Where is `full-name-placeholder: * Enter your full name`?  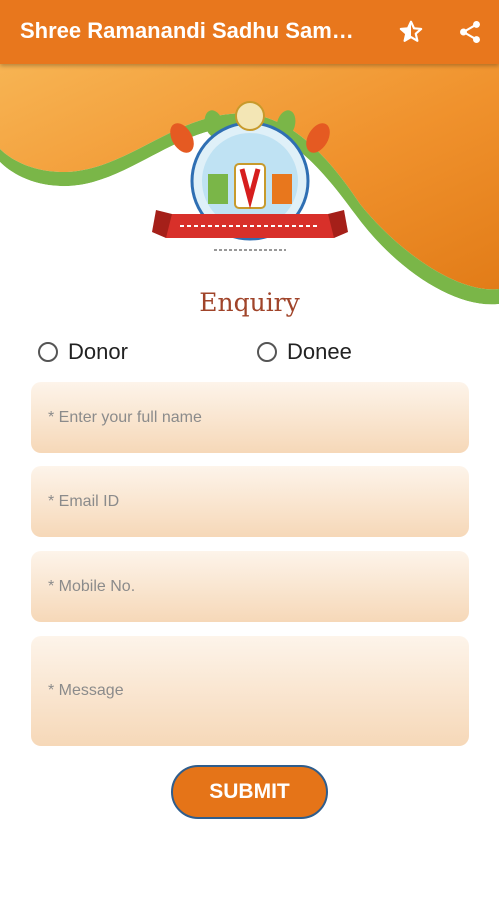
full-name-placeholder: * Enter your full name is located at coordinates (125, 417).